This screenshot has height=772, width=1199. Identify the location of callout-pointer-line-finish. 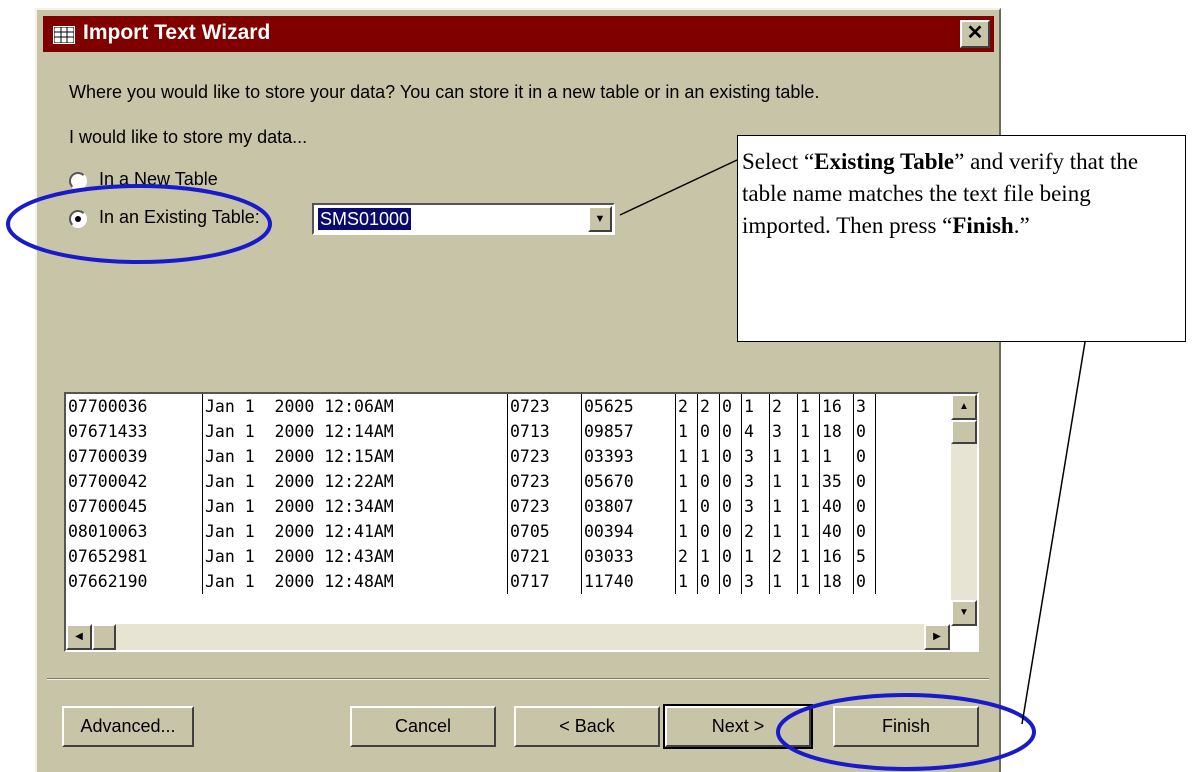
(1053, 533).